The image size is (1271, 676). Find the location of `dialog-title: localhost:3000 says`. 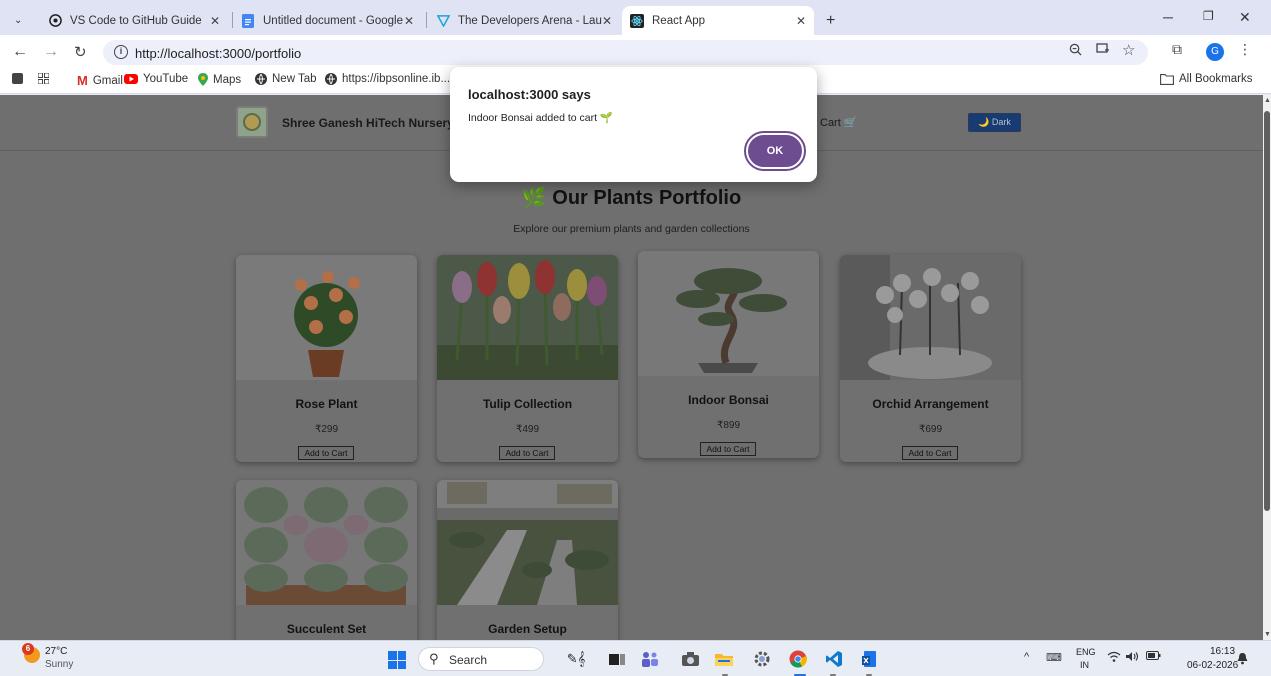

dialog-title: localhost:3000 says is located at coordinates (529, 94).